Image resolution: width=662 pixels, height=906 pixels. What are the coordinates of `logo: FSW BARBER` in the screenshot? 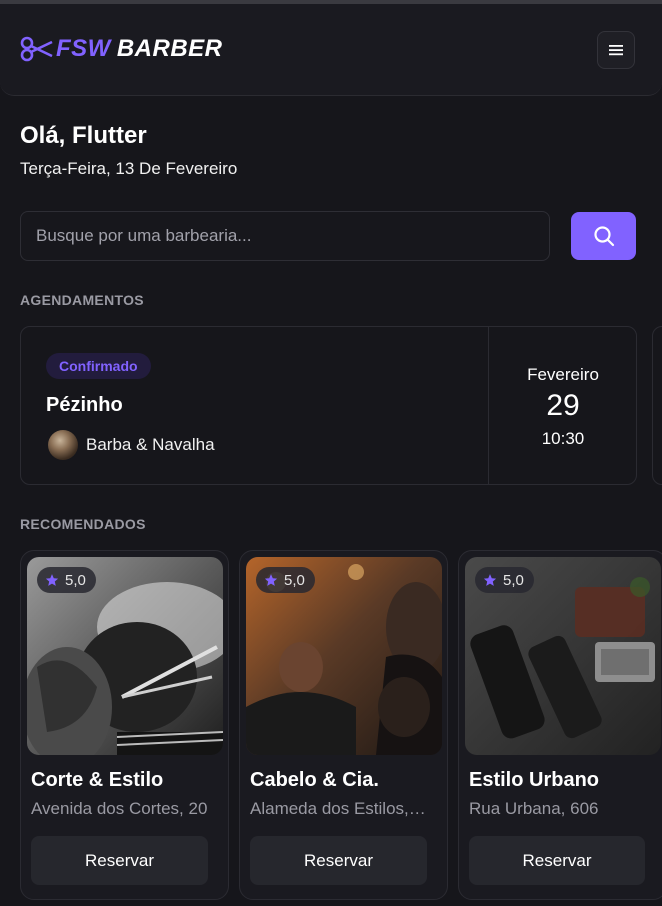 It's located at (121, 49).